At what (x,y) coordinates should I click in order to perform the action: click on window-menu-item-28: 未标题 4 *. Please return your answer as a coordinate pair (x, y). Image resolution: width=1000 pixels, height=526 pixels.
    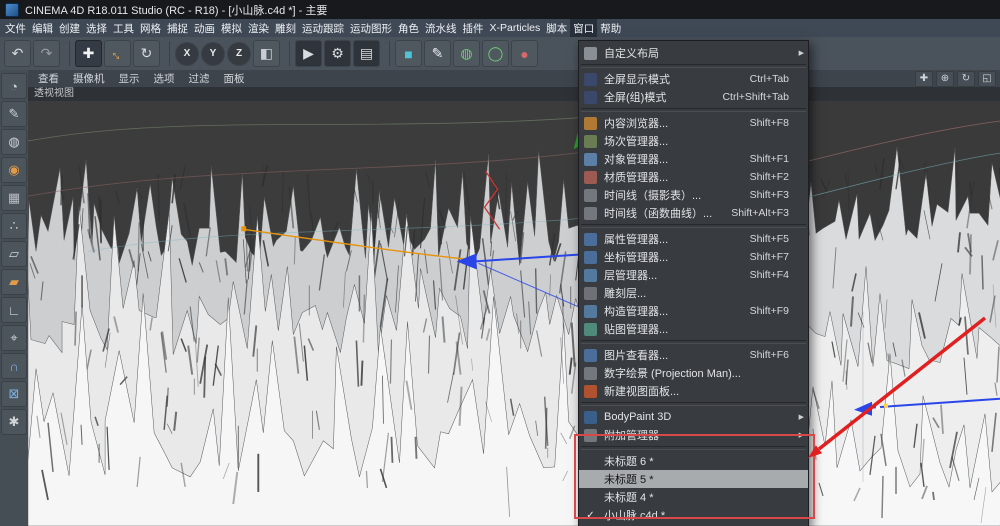
    Looking at the image, I should click on (693, 497).